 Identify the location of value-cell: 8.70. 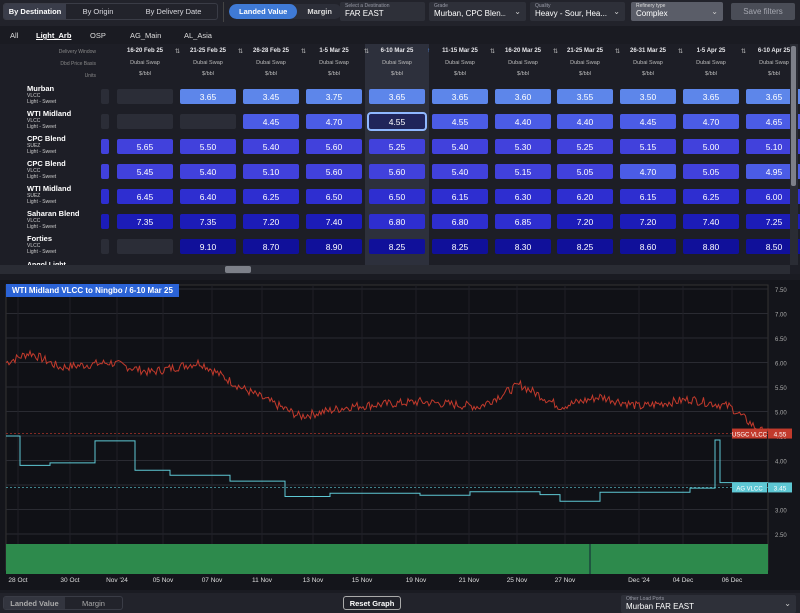
(271, 246).